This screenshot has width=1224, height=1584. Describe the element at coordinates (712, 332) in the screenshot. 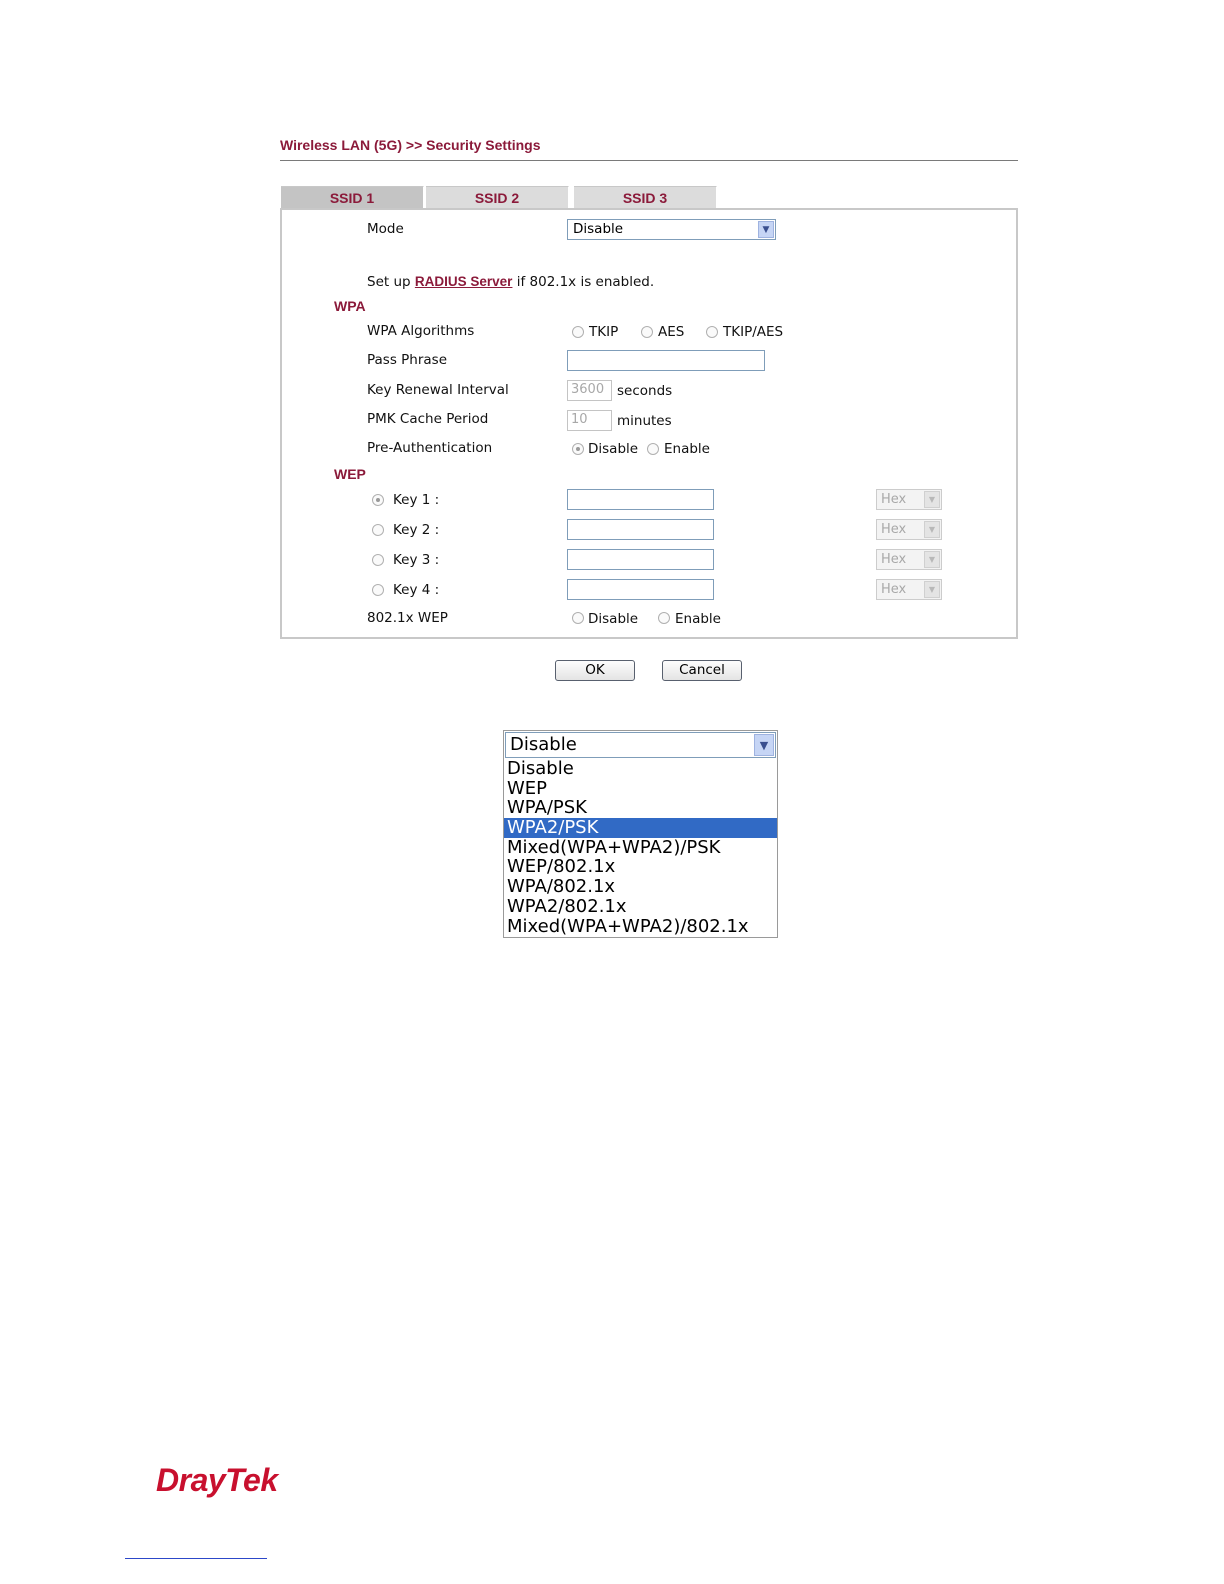

I see `tkip-aes-radio` at that location.